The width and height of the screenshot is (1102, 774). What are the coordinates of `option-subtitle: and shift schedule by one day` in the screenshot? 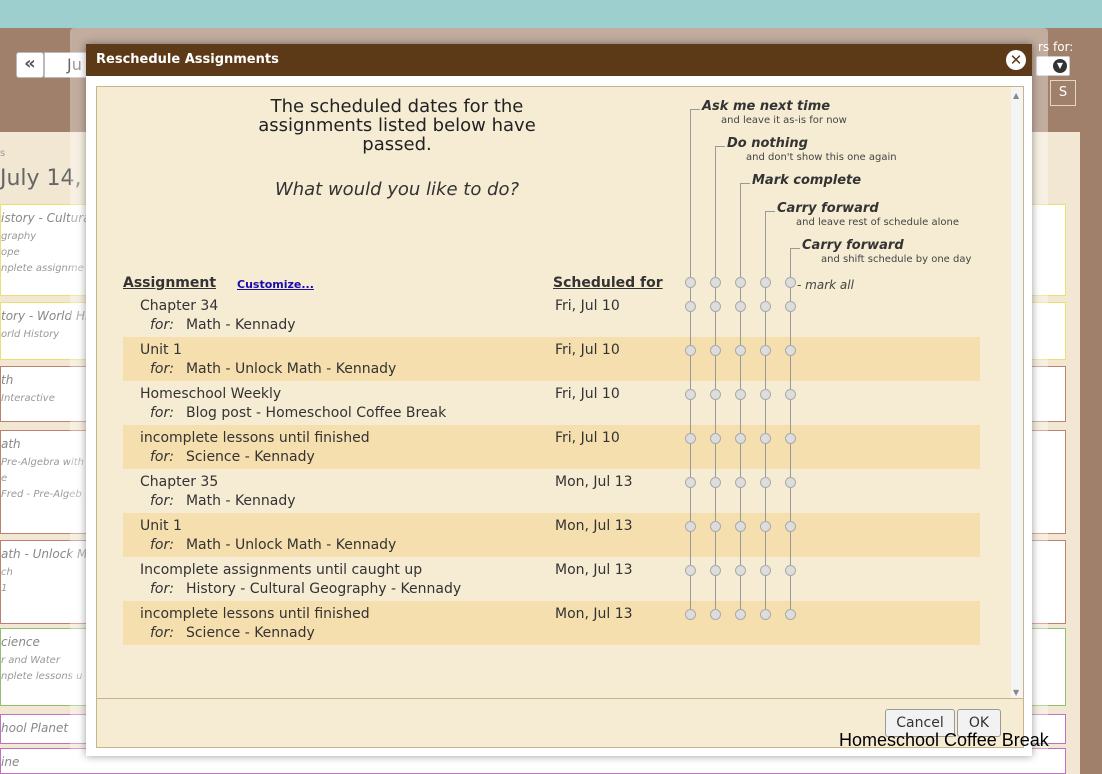 It's located at (896, 259).